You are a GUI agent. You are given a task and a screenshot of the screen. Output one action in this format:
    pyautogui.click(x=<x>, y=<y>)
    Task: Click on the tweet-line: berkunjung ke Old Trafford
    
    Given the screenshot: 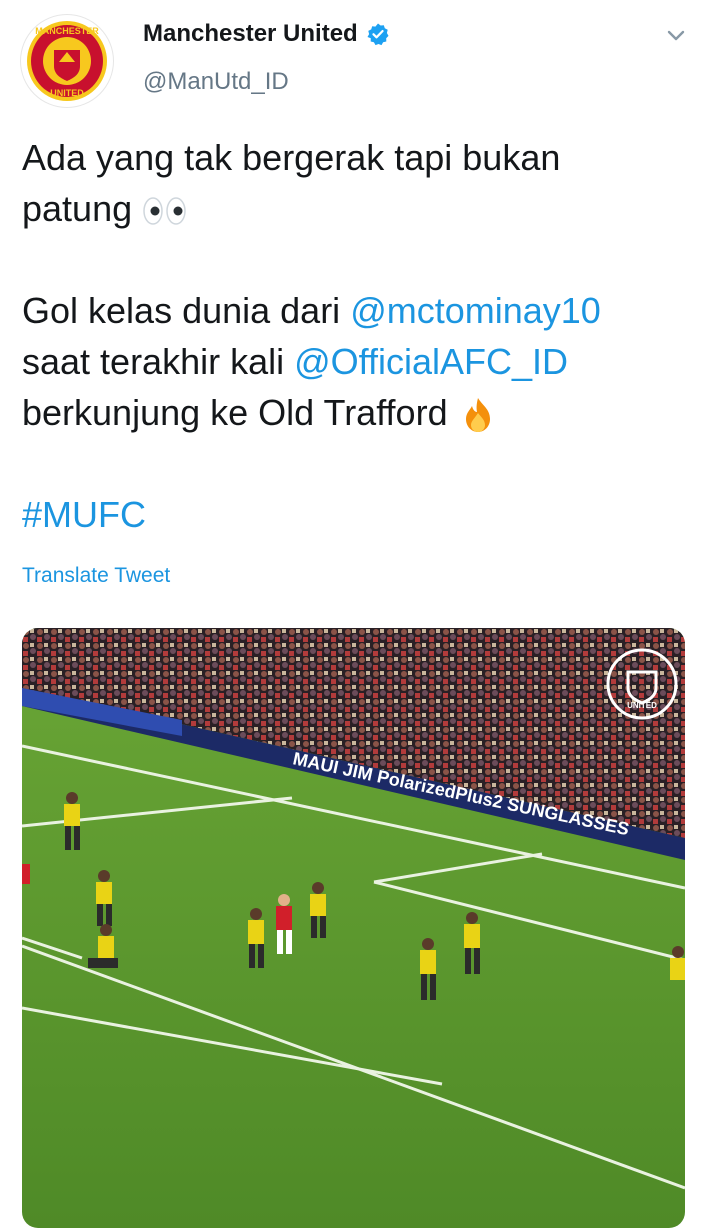 What is the action you would take?
    pyautogui.click(x=235, y=412)
    